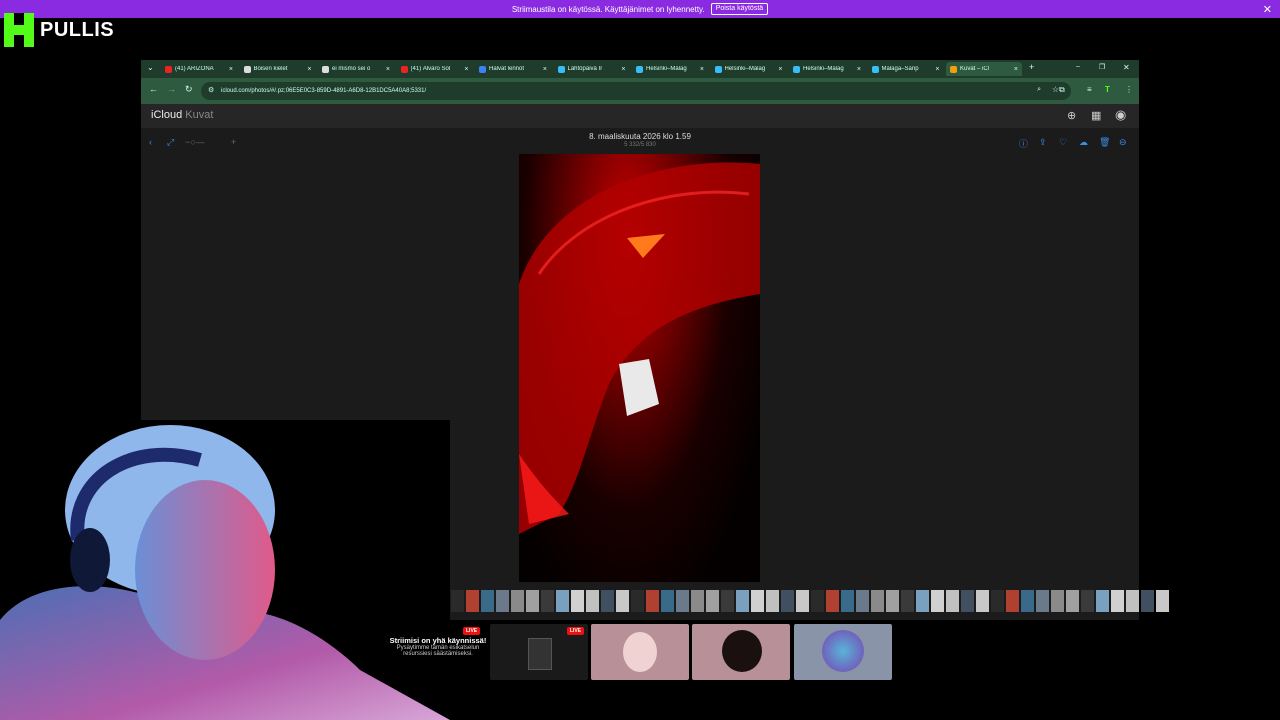 Image resolution: width=1280 pixels, height=720 pixels. I want to click on download-icon: ☁, so click(1083, 142).